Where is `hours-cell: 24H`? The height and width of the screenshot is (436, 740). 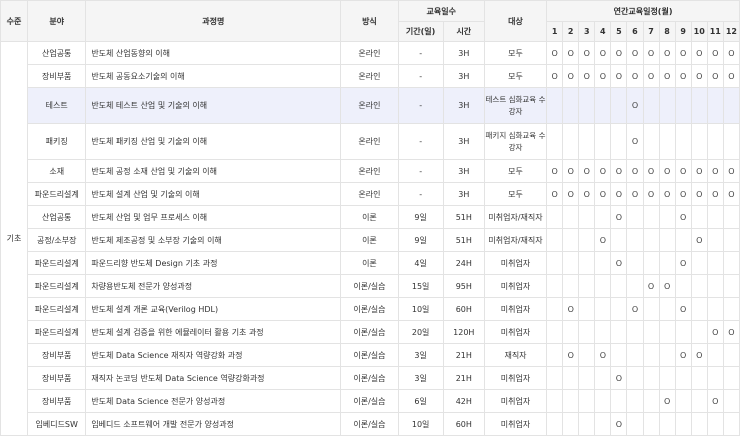 hours-cell: 24H is located at coordinates (463, 263).